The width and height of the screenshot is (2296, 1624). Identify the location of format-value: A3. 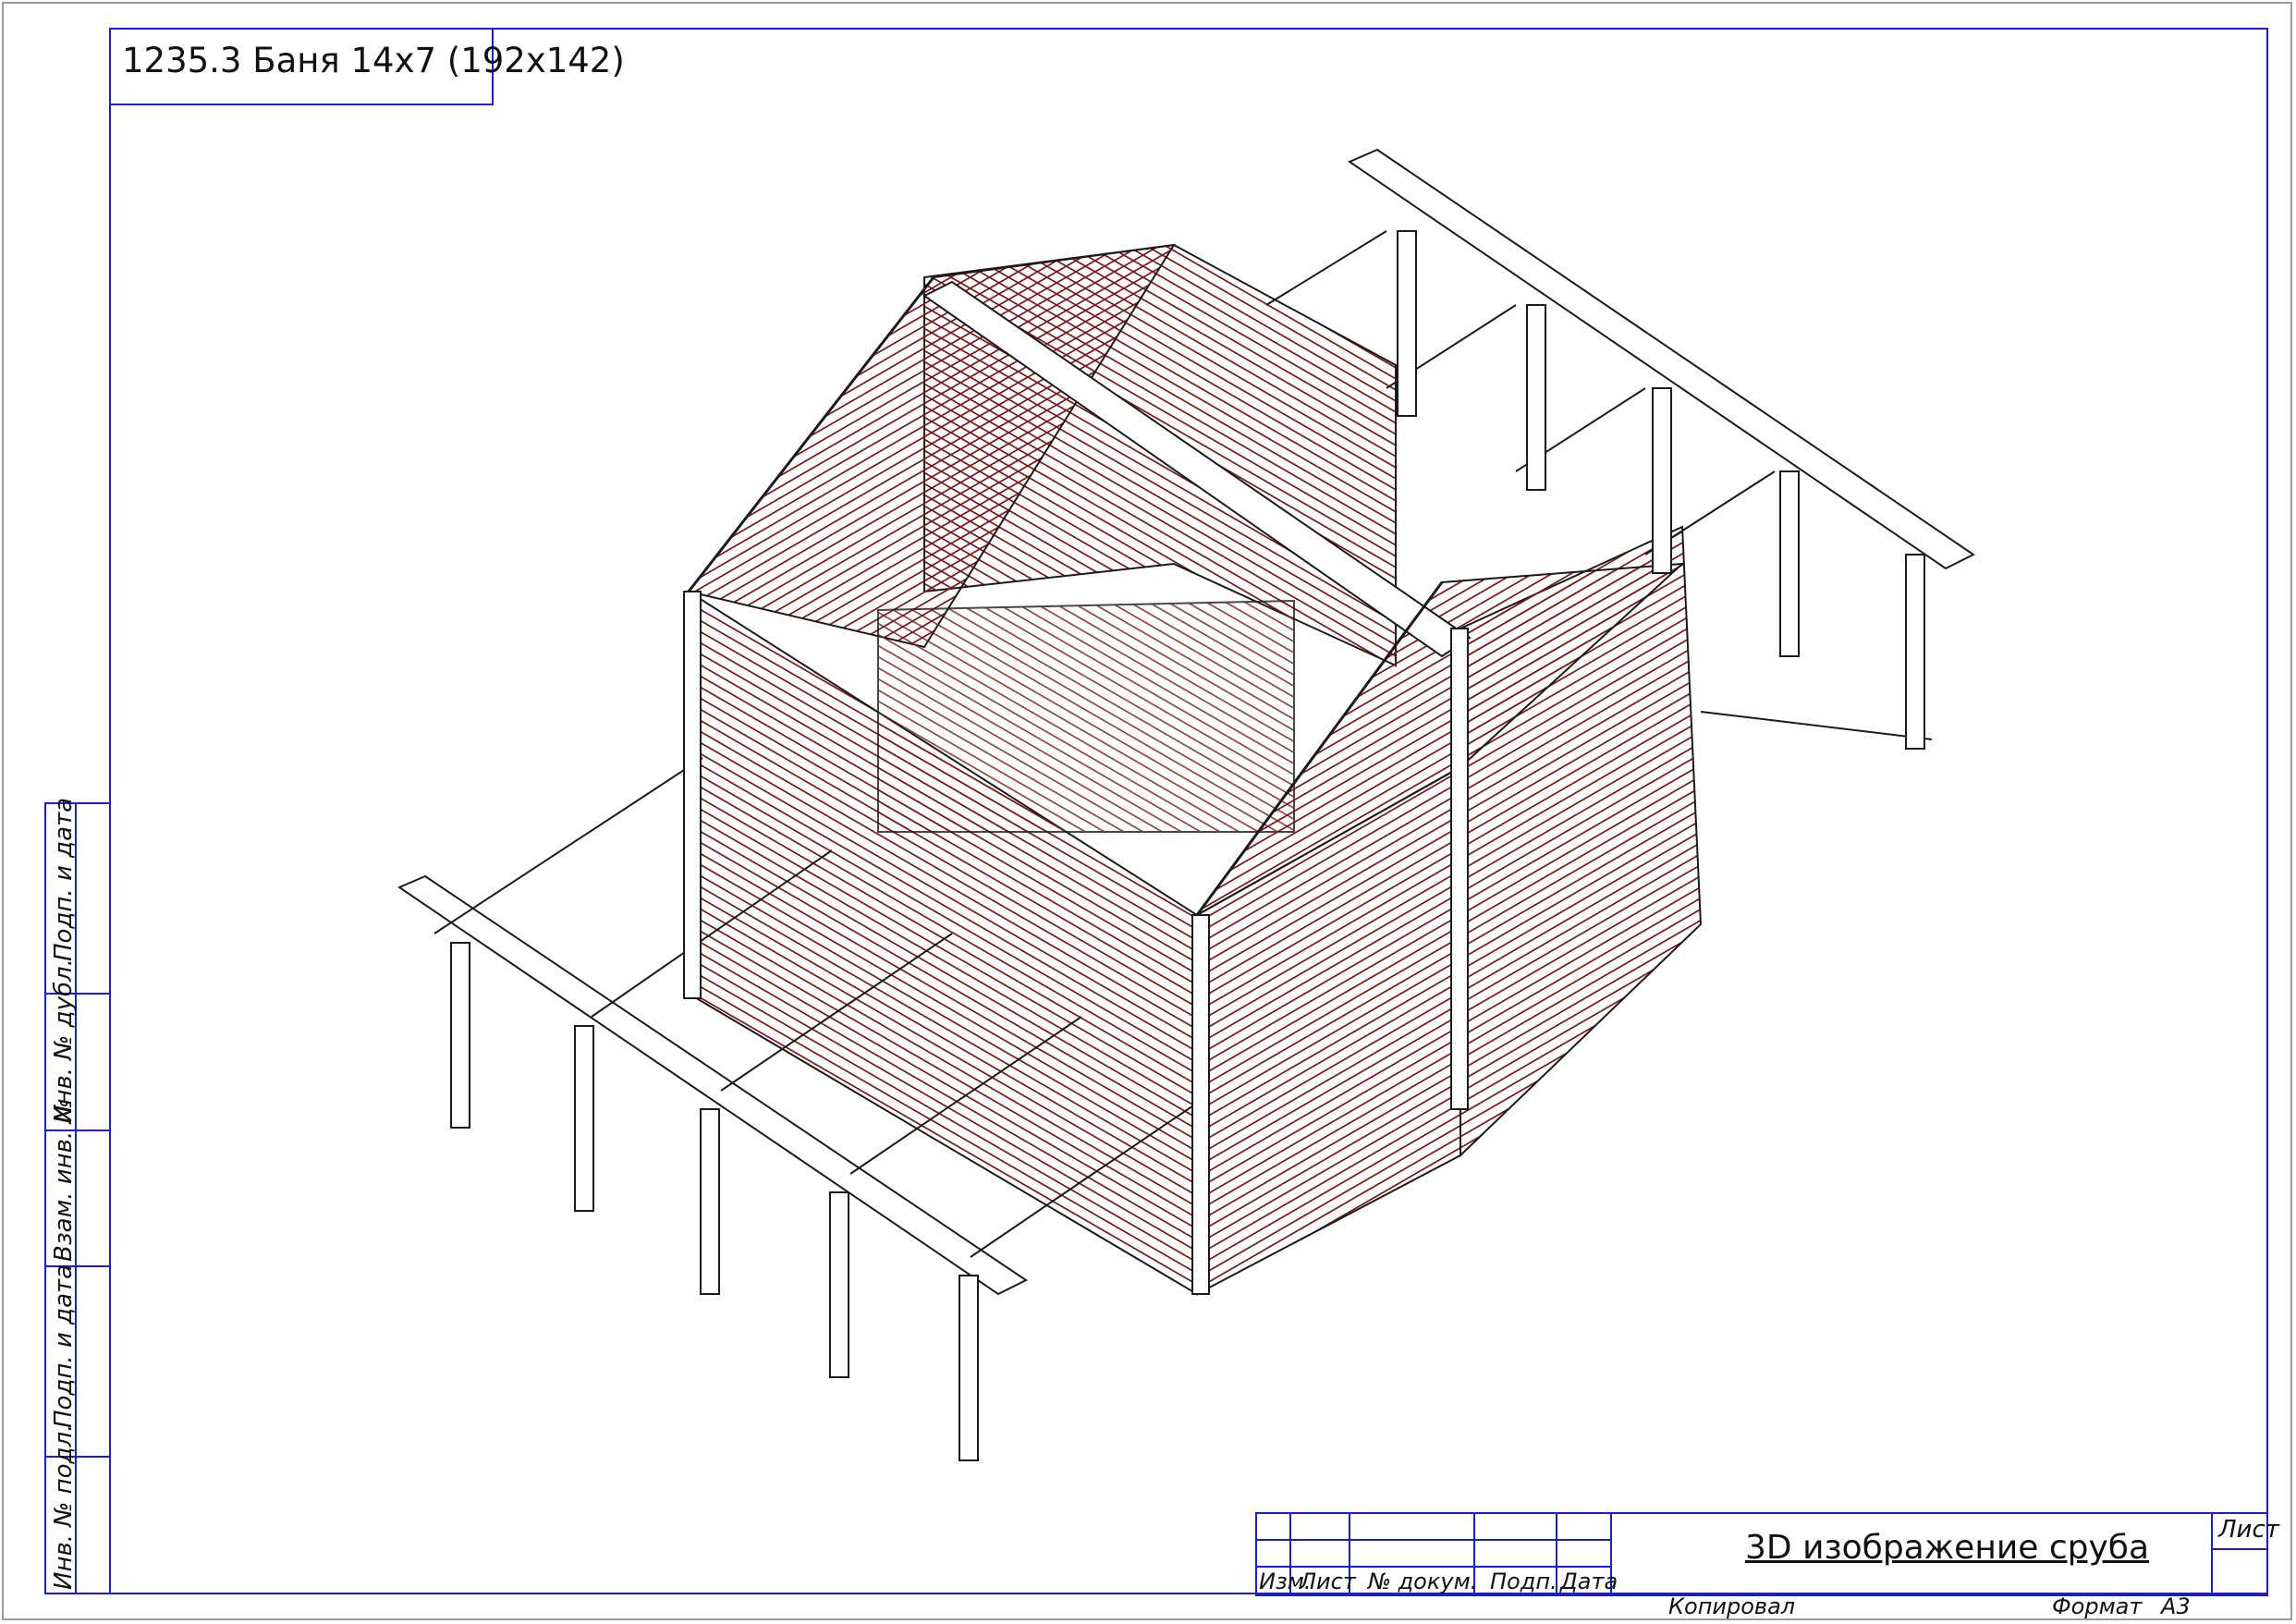
(2176, 1606).